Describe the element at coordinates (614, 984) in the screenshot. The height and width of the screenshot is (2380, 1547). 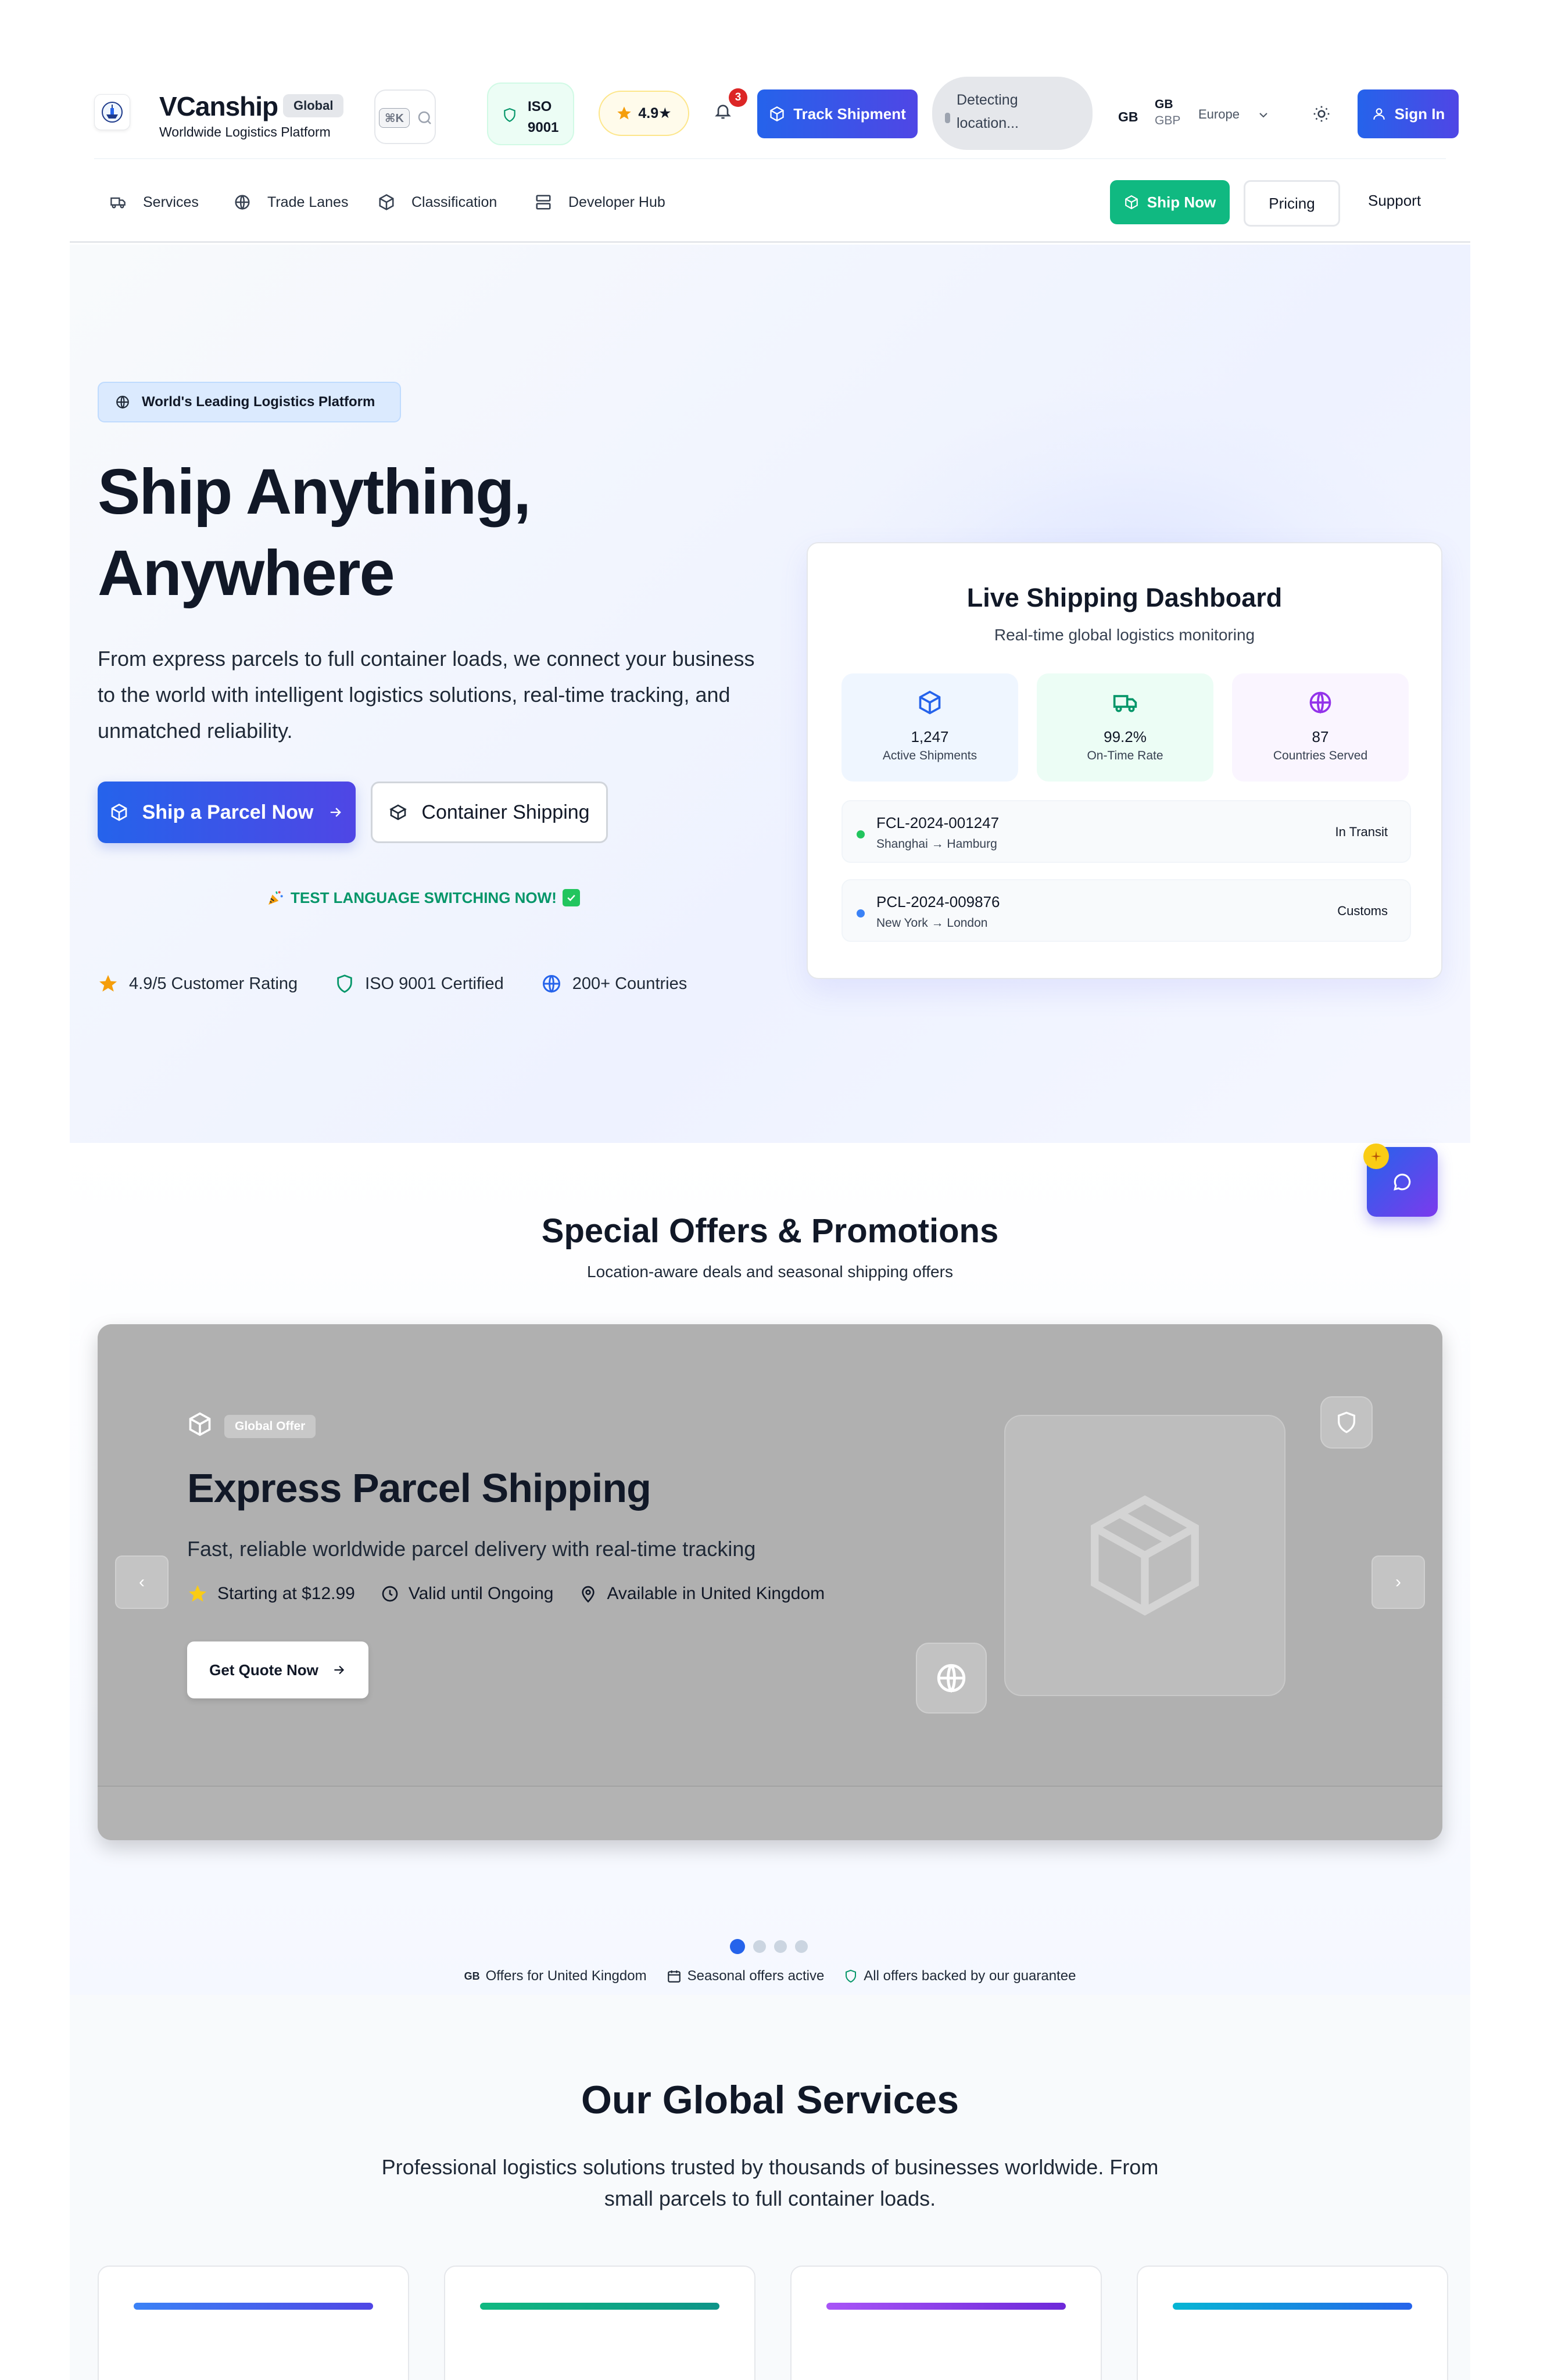
I see `trust-countries: 200+ Countries` at that location.